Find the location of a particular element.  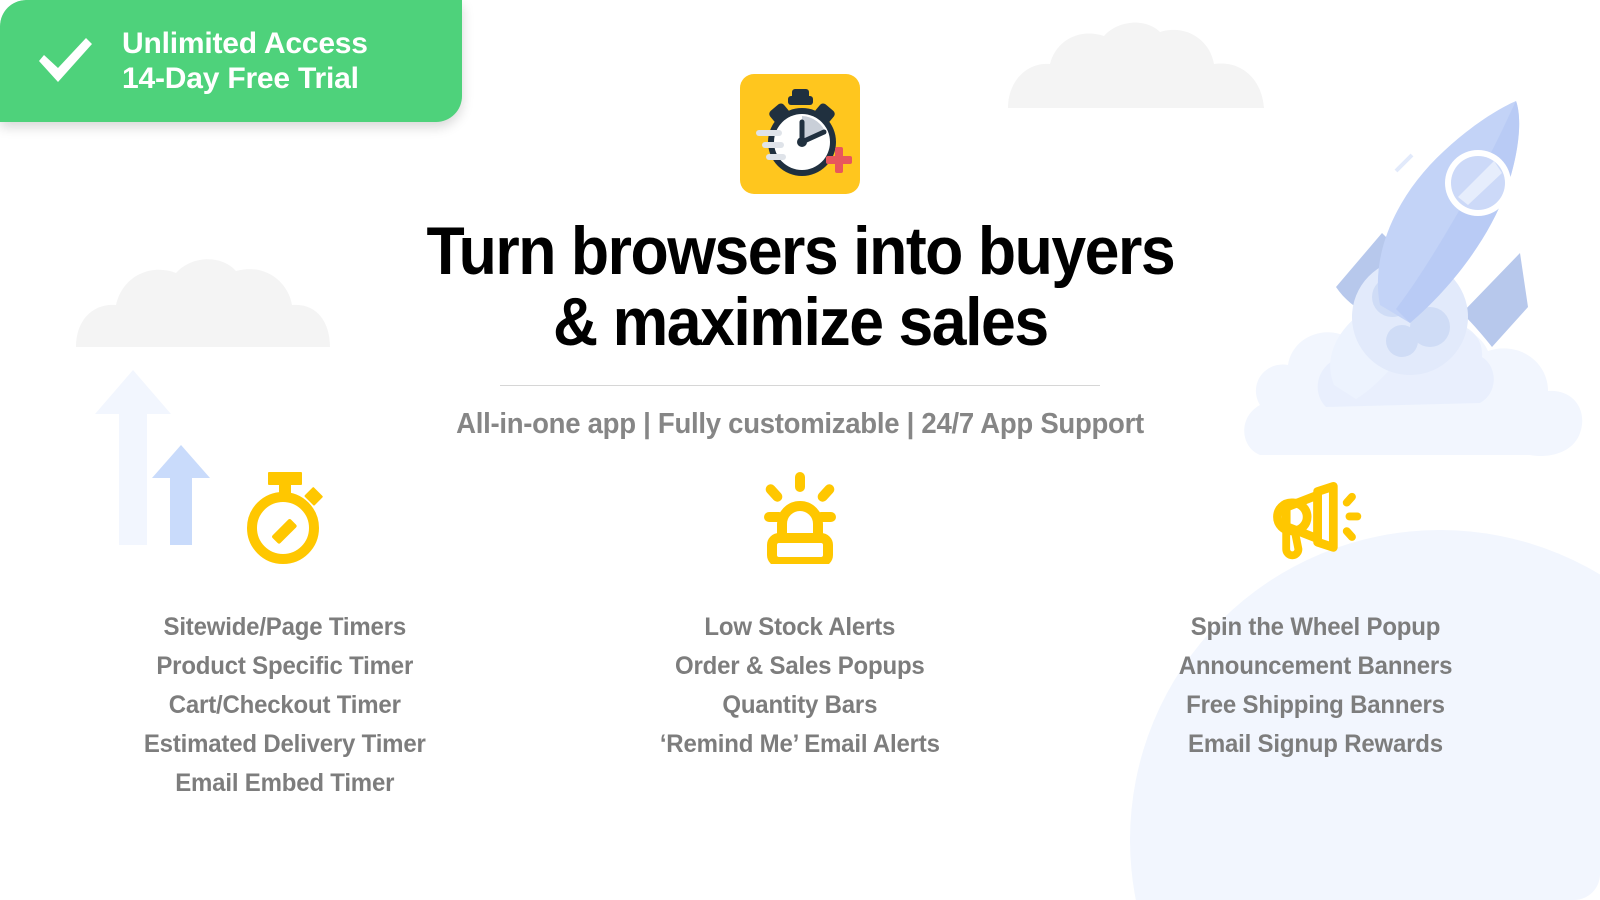

list-item: Cart/Checkout Timer is located at coordinates (285, 705).